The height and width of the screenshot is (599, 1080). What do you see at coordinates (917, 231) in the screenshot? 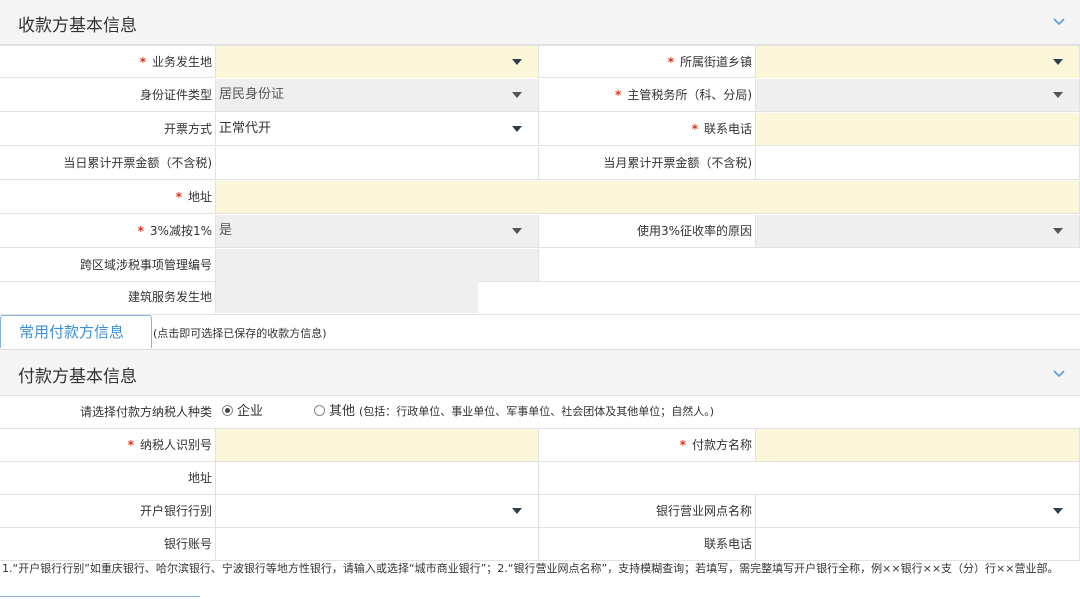
I see `reason-select` at bounding box center [917, 231].